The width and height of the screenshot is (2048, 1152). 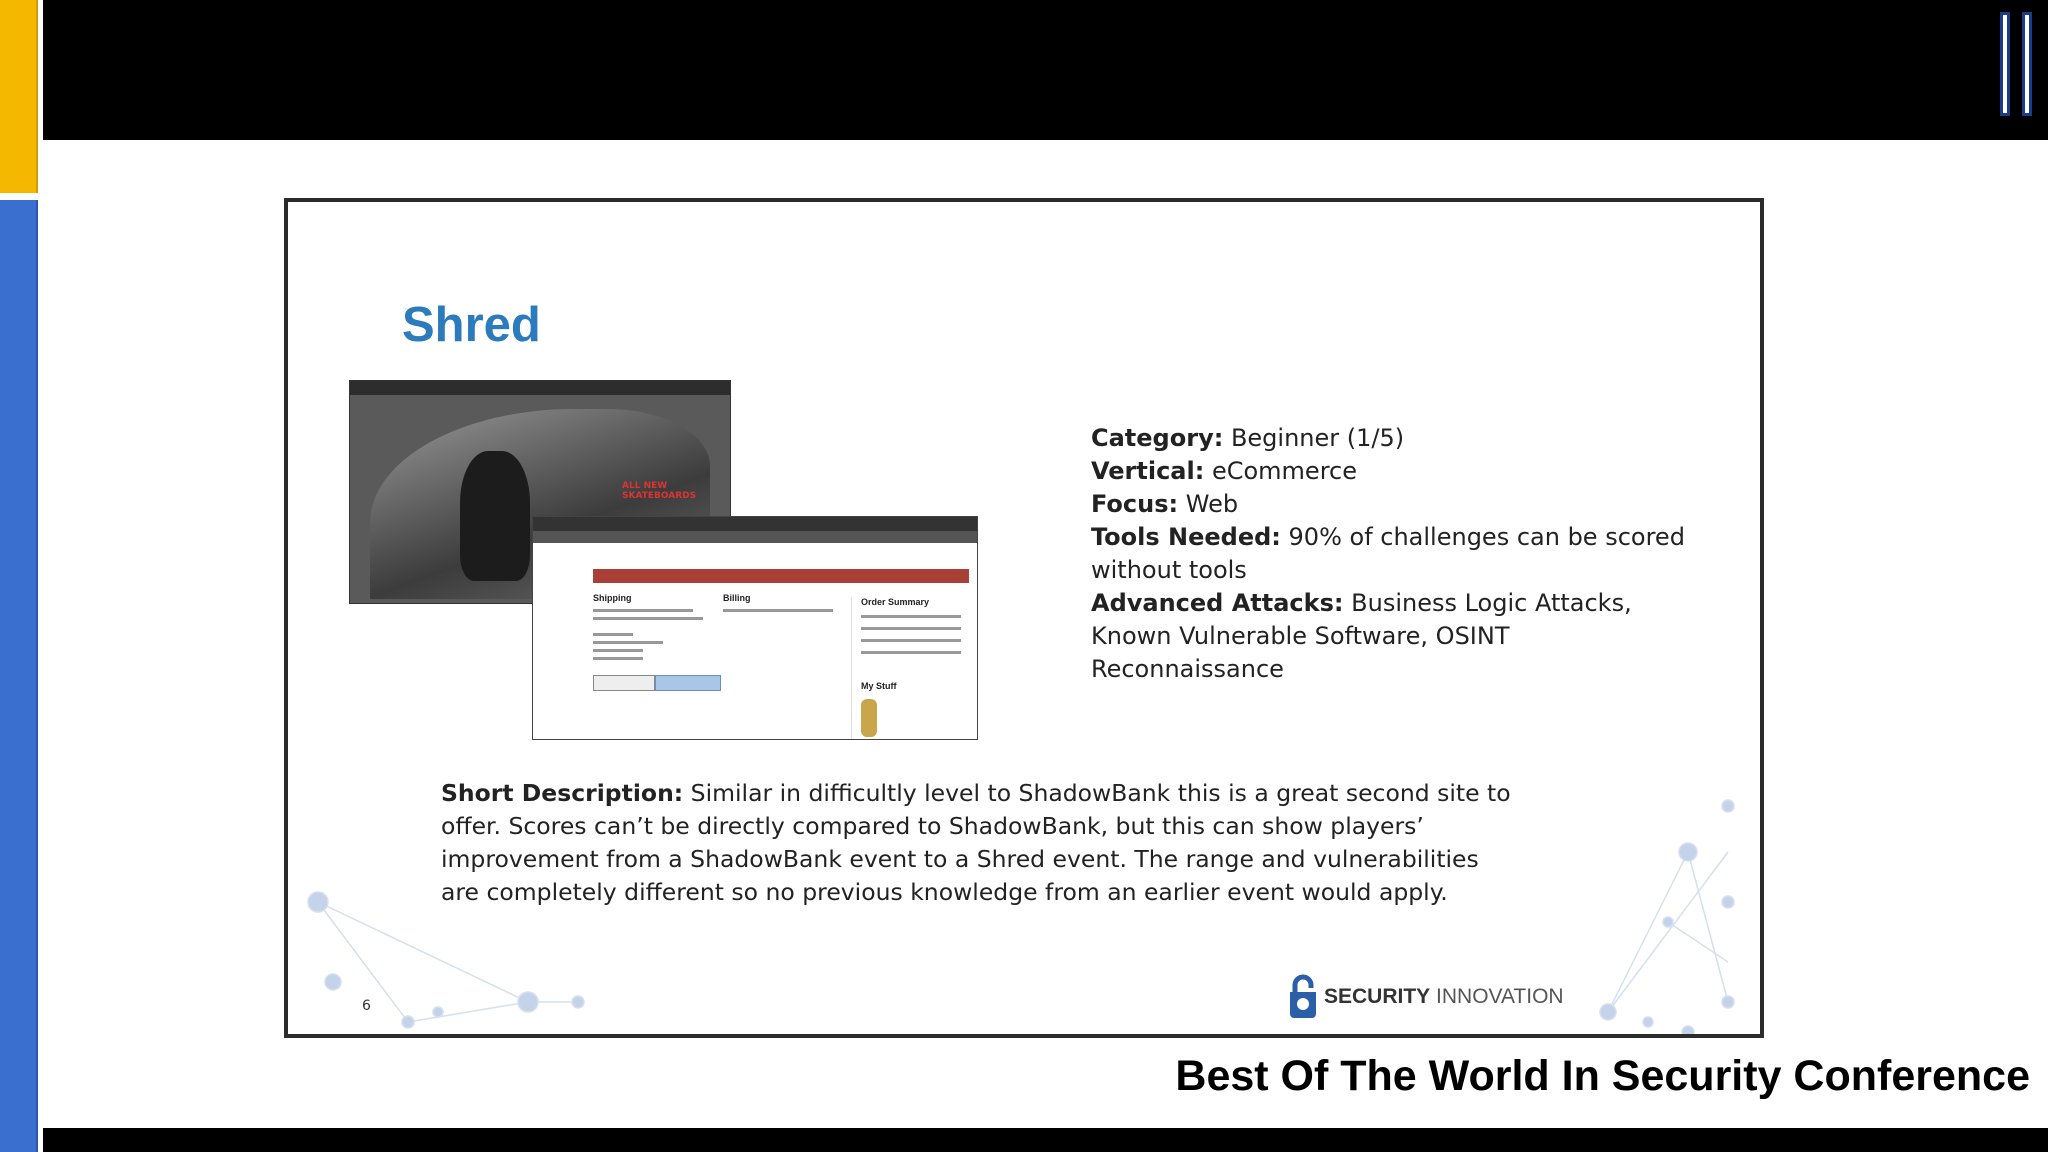 What do you see at coordinates (612, 598) in the screenshot?
I see `screenshot-shipping-label: Shipping` at bounding box center [612, 598].